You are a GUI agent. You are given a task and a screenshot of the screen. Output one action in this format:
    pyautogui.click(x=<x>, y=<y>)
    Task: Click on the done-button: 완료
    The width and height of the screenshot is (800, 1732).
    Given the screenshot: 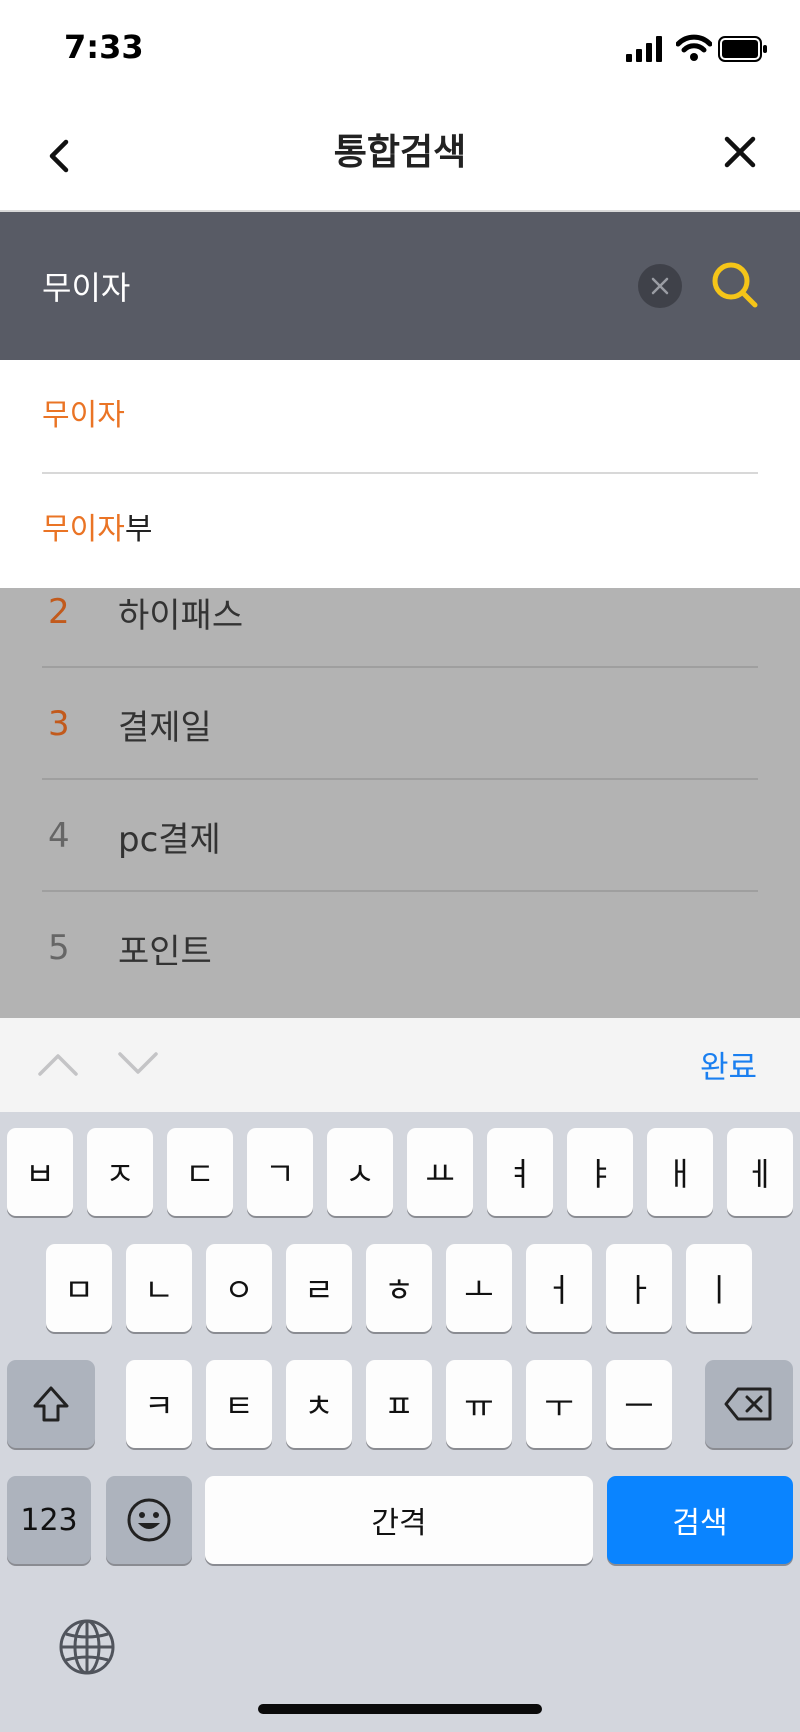 What is the action you would take?
    pyautogui.click(x=728, y=1064)
    